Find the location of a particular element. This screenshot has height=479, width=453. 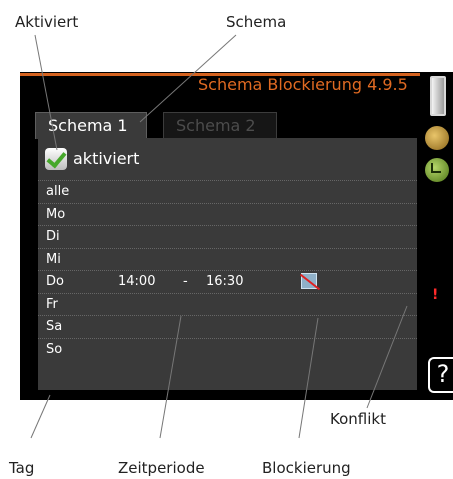

leader-tag is located at coordinates (40, 416).